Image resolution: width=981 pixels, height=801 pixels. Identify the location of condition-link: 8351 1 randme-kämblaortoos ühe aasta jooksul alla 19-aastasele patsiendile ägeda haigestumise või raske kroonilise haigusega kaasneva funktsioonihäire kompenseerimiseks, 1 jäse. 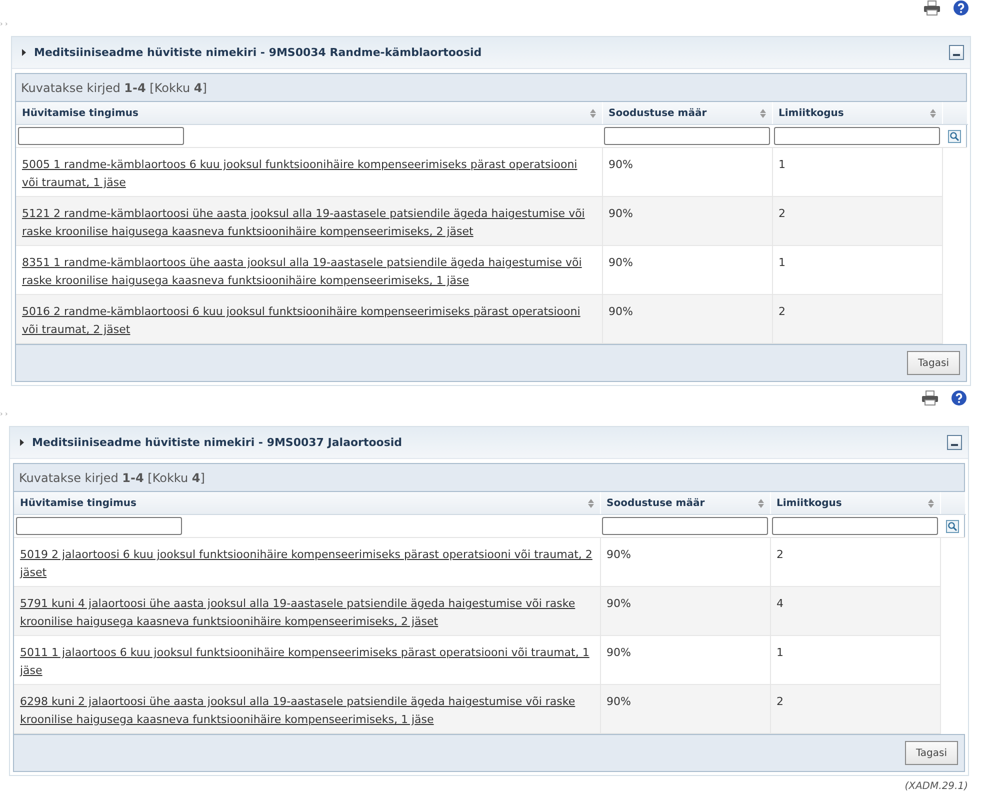
(309, 272).